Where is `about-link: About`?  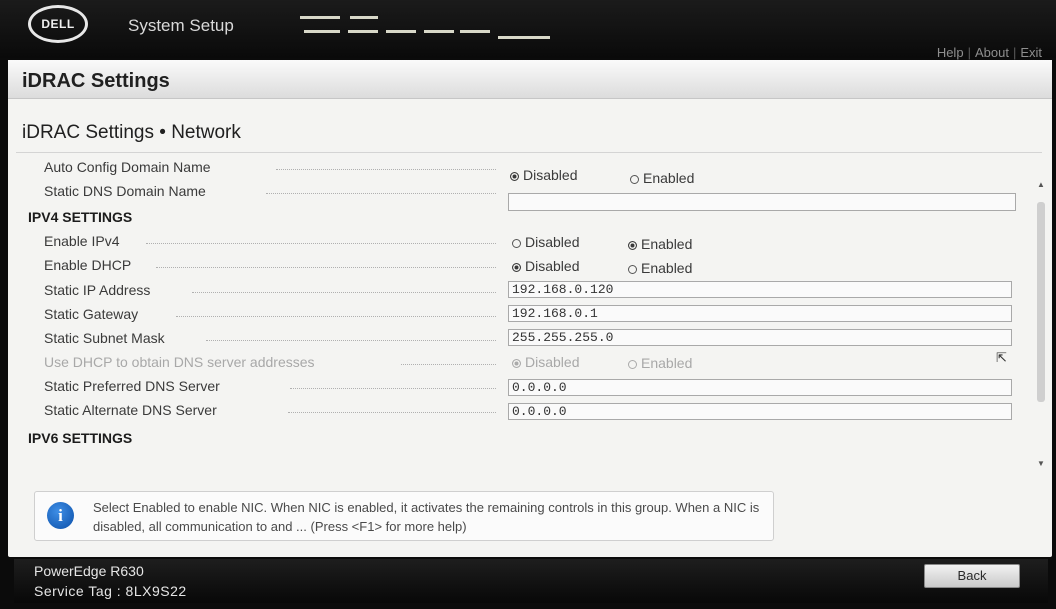
about-link: About is located at coordinates (992, 52).